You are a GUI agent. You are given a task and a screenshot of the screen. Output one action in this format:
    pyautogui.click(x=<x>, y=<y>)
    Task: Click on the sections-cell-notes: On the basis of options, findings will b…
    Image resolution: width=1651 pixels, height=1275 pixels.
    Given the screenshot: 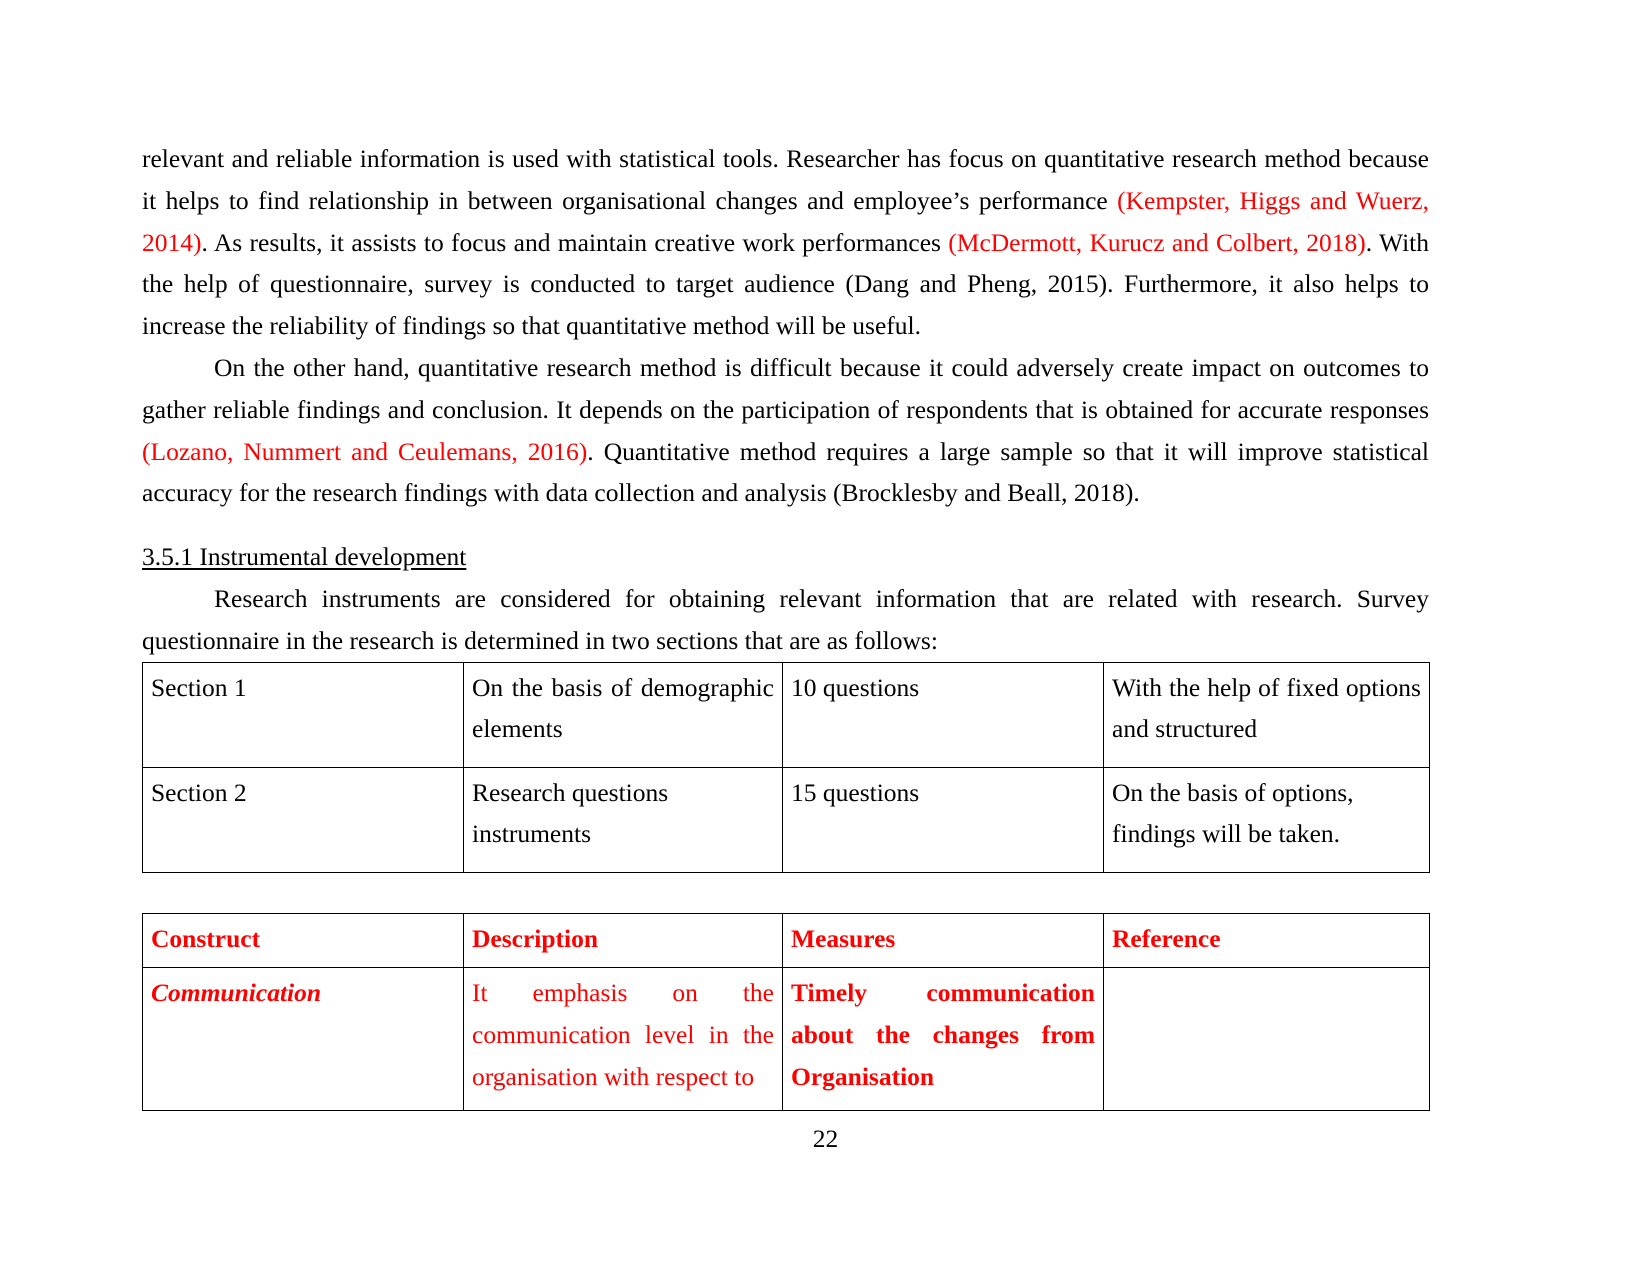 What is the action you would take?
    pyautogui.click(x=1266, y=819)
    